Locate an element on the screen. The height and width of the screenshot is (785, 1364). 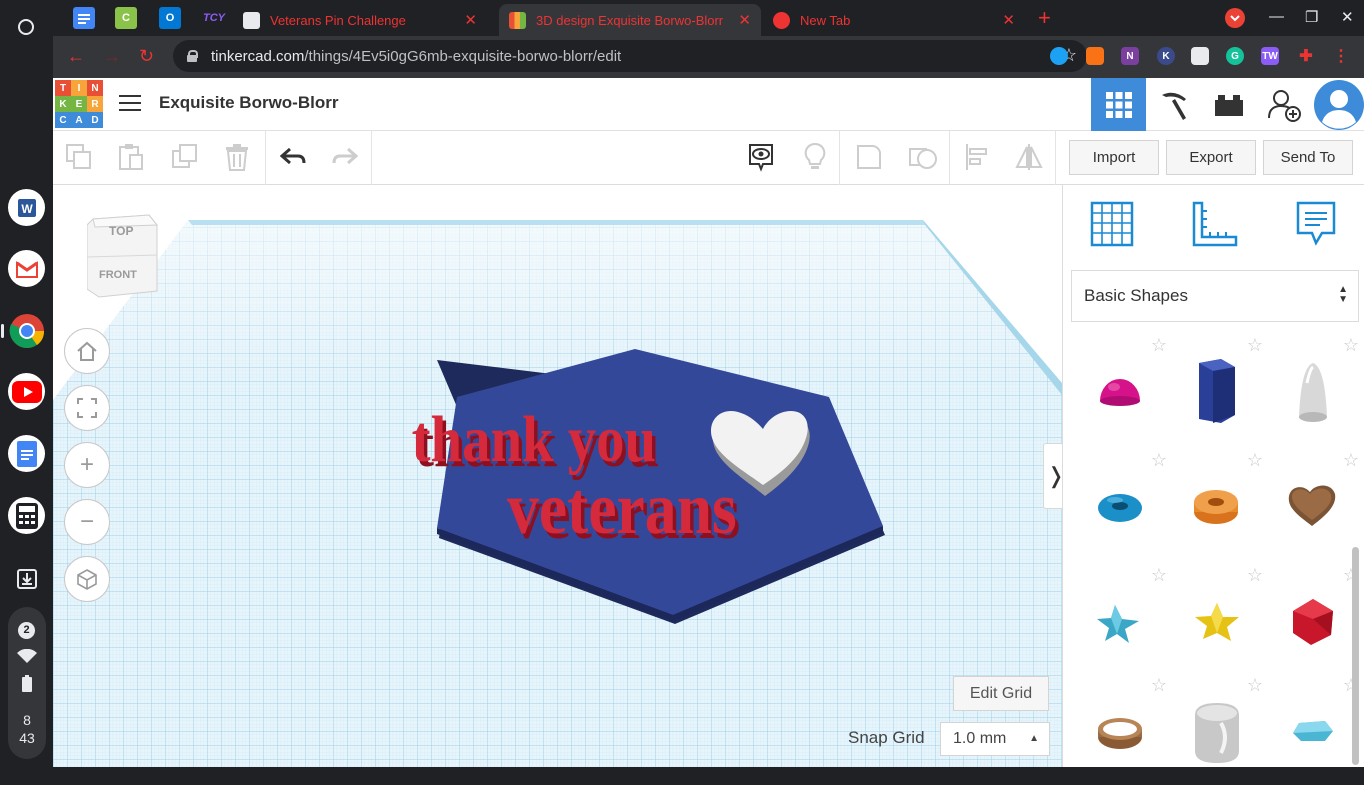
shape-hexagonal-prism: ☆ is located at coordinates (1215, 390).